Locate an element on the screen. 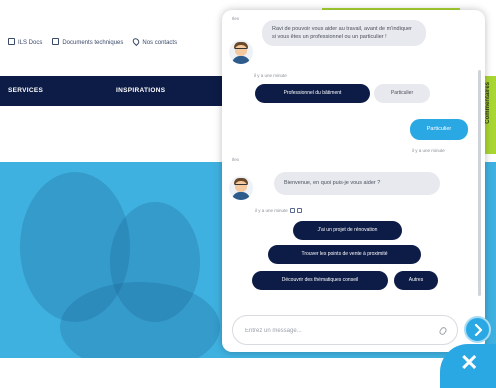 The width and height of the screenshot is (496, 388). location-pin-icon is located at coordinates (136, 41).